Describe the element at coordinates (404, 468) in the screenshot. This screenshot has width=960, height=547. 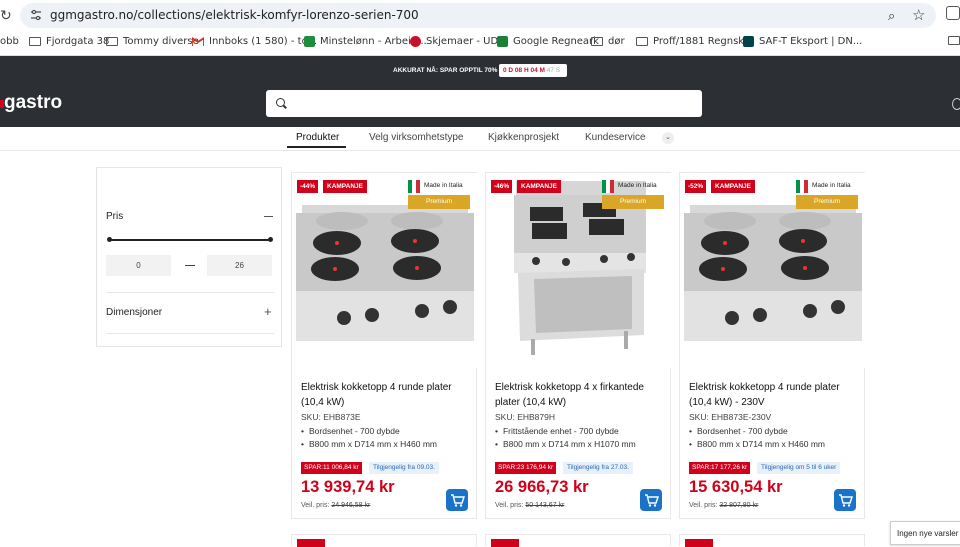
I see `availability-badge: Tilgjengelig fra 09.03.` at that location.